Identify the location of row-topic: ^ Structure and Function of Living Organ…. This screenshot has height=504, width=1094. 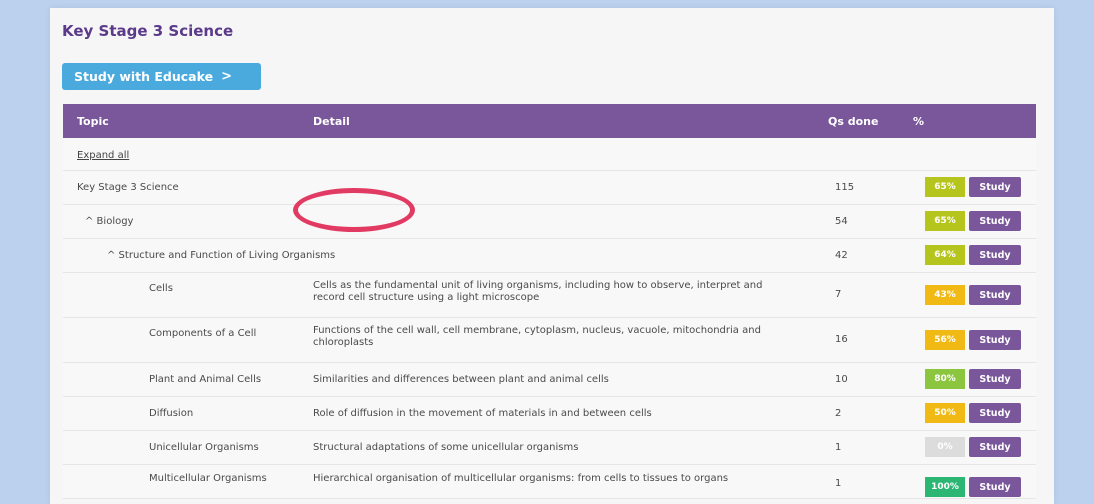
(221, 255).